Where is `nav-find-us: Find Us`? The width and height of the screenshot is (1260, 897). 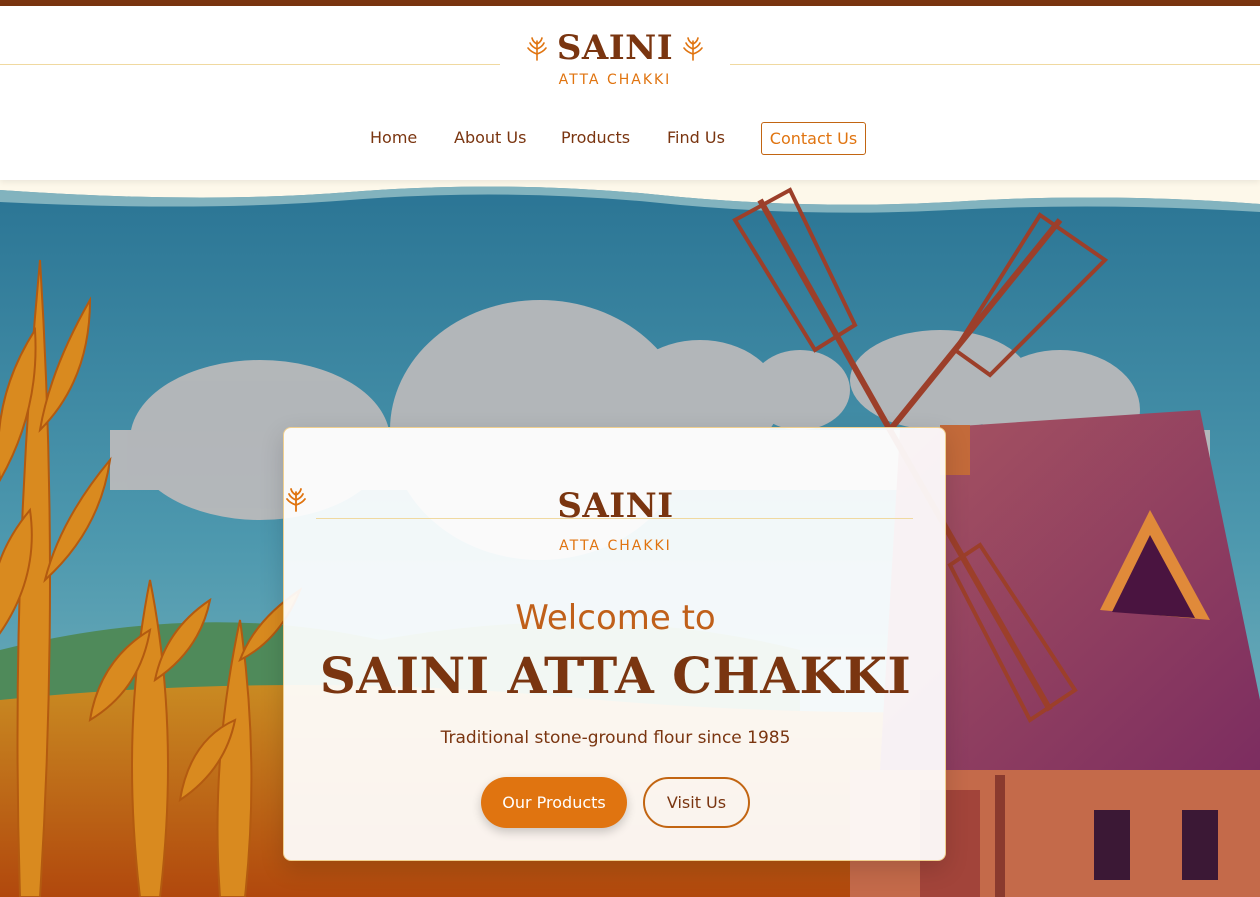 nav-find-us: Find Us is located at coordinates (696, 137).